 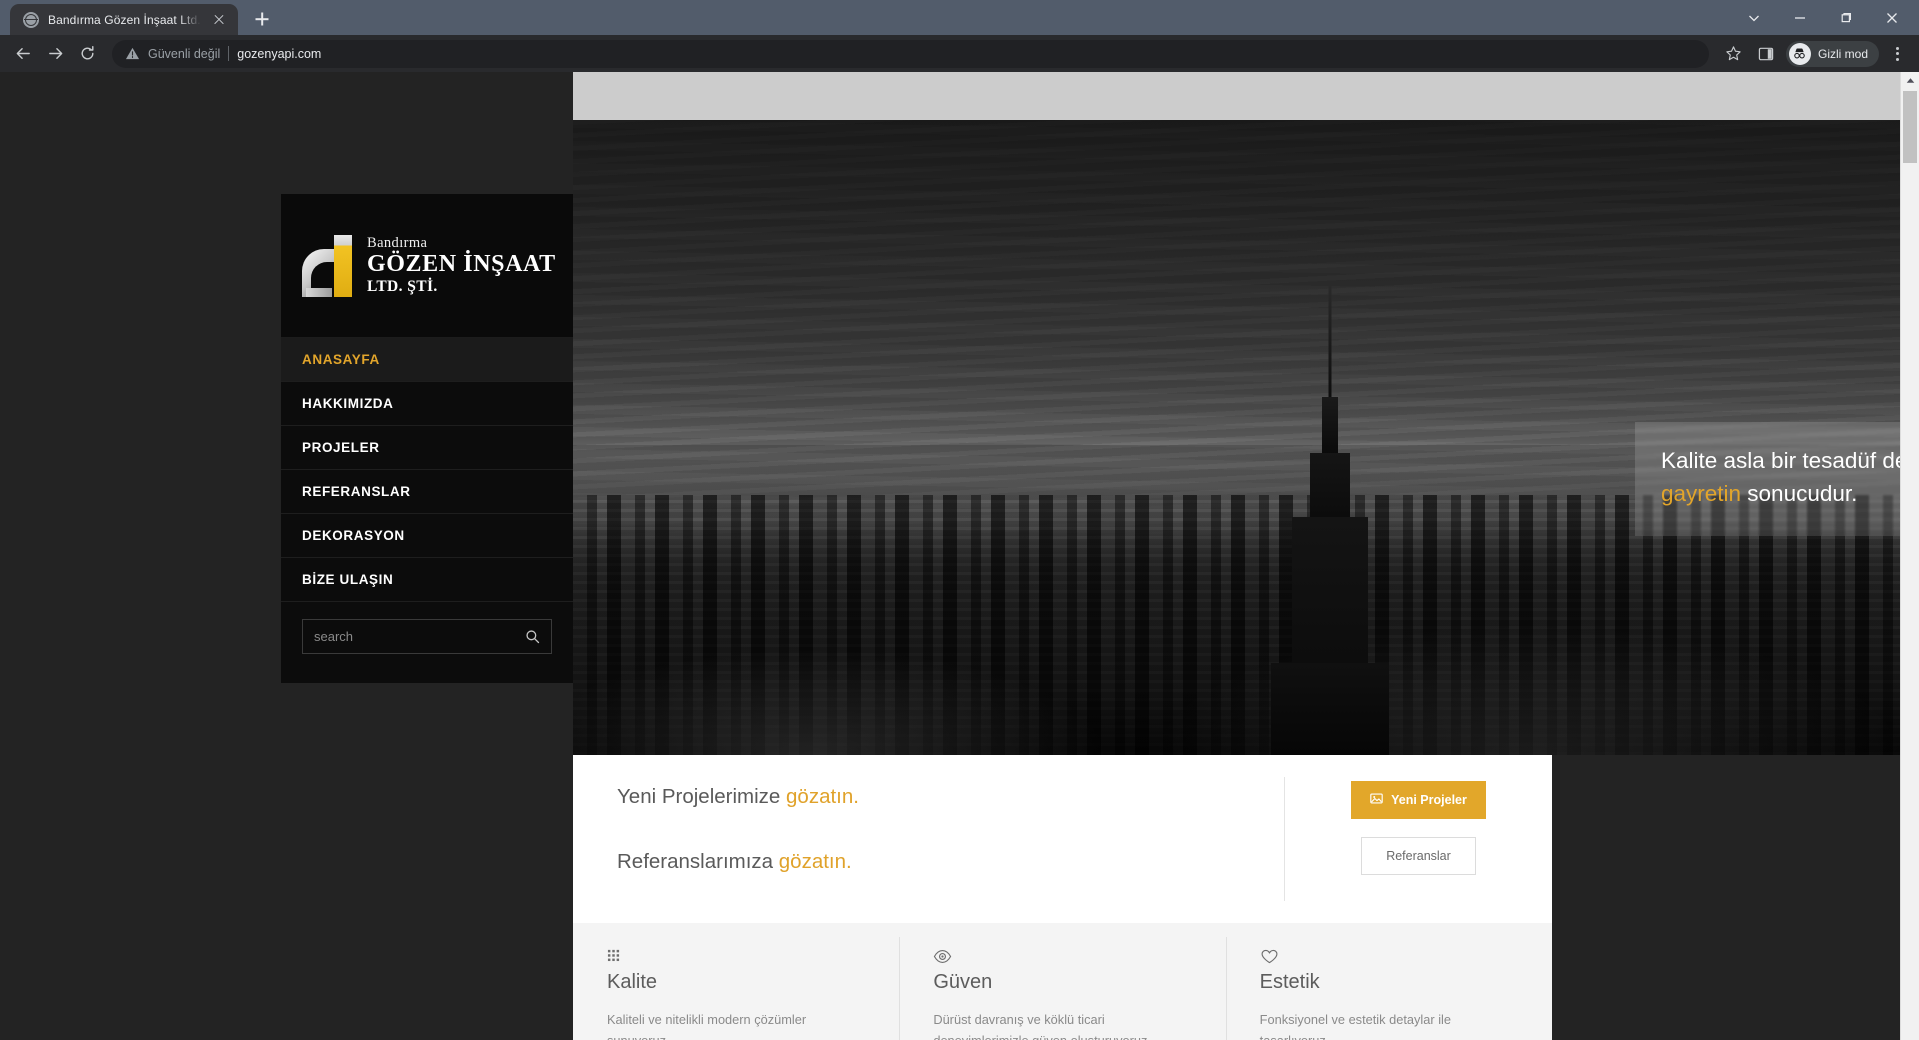 I want to click on cta-line-references: Referanslarımıza gözatın., so click(x=950, y=862).